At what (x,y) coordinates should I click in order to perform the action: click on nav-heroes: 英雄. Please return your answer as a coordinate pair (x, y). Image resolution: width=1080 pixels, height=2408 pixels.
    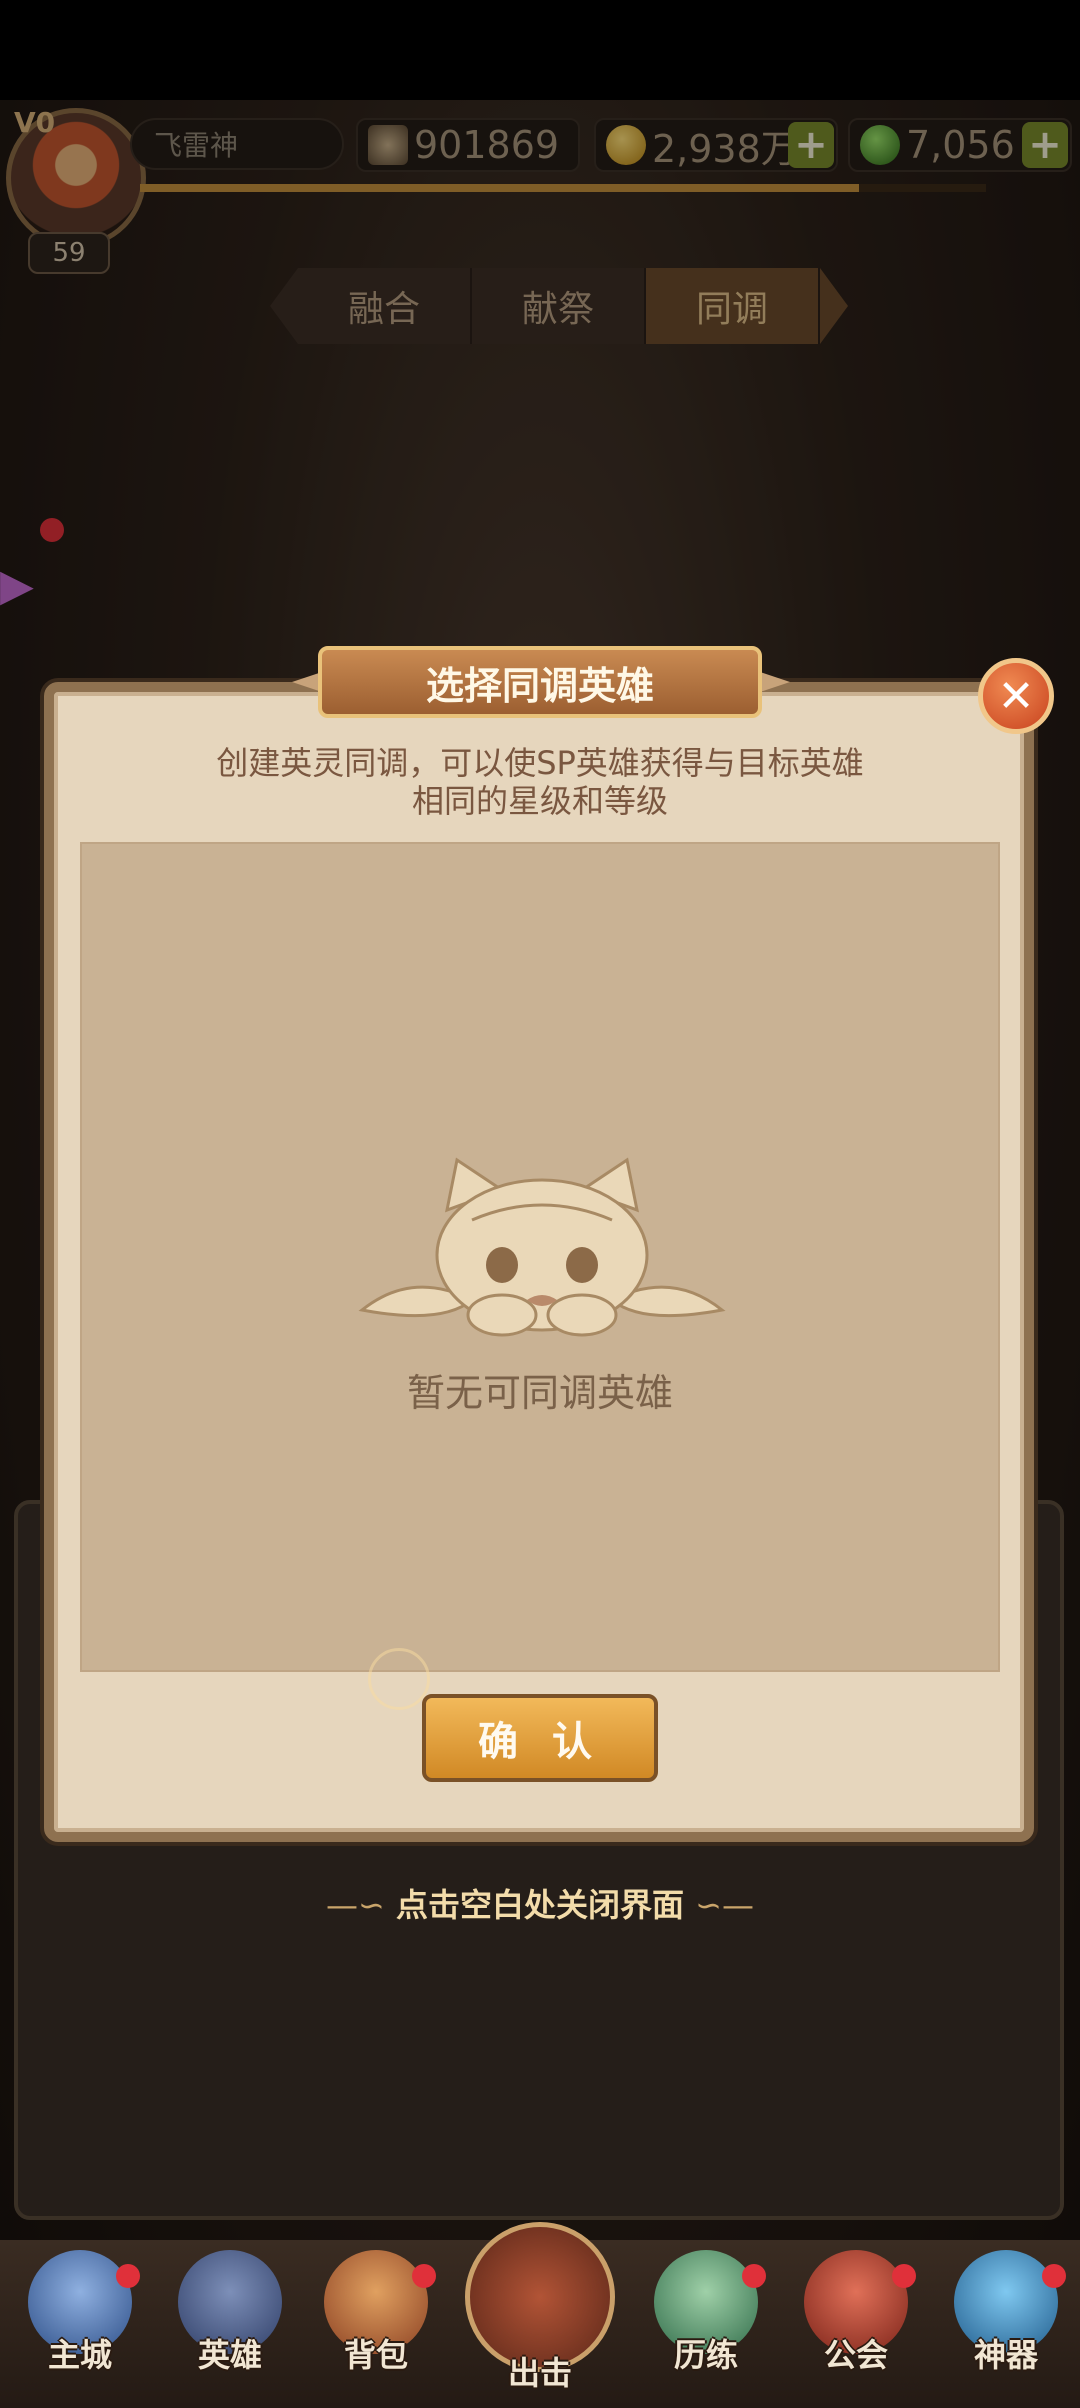
    Looking at the image, I should click on (230, 2325).